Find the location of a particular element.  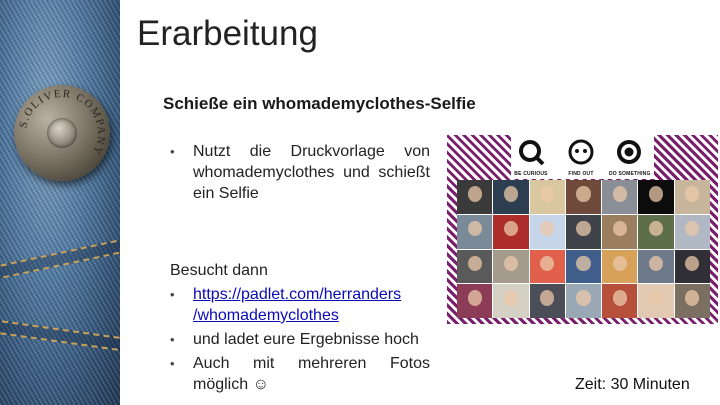

list-item-text: und ladet eure Ergebnisse hoch is located at coordinates (306, 339).